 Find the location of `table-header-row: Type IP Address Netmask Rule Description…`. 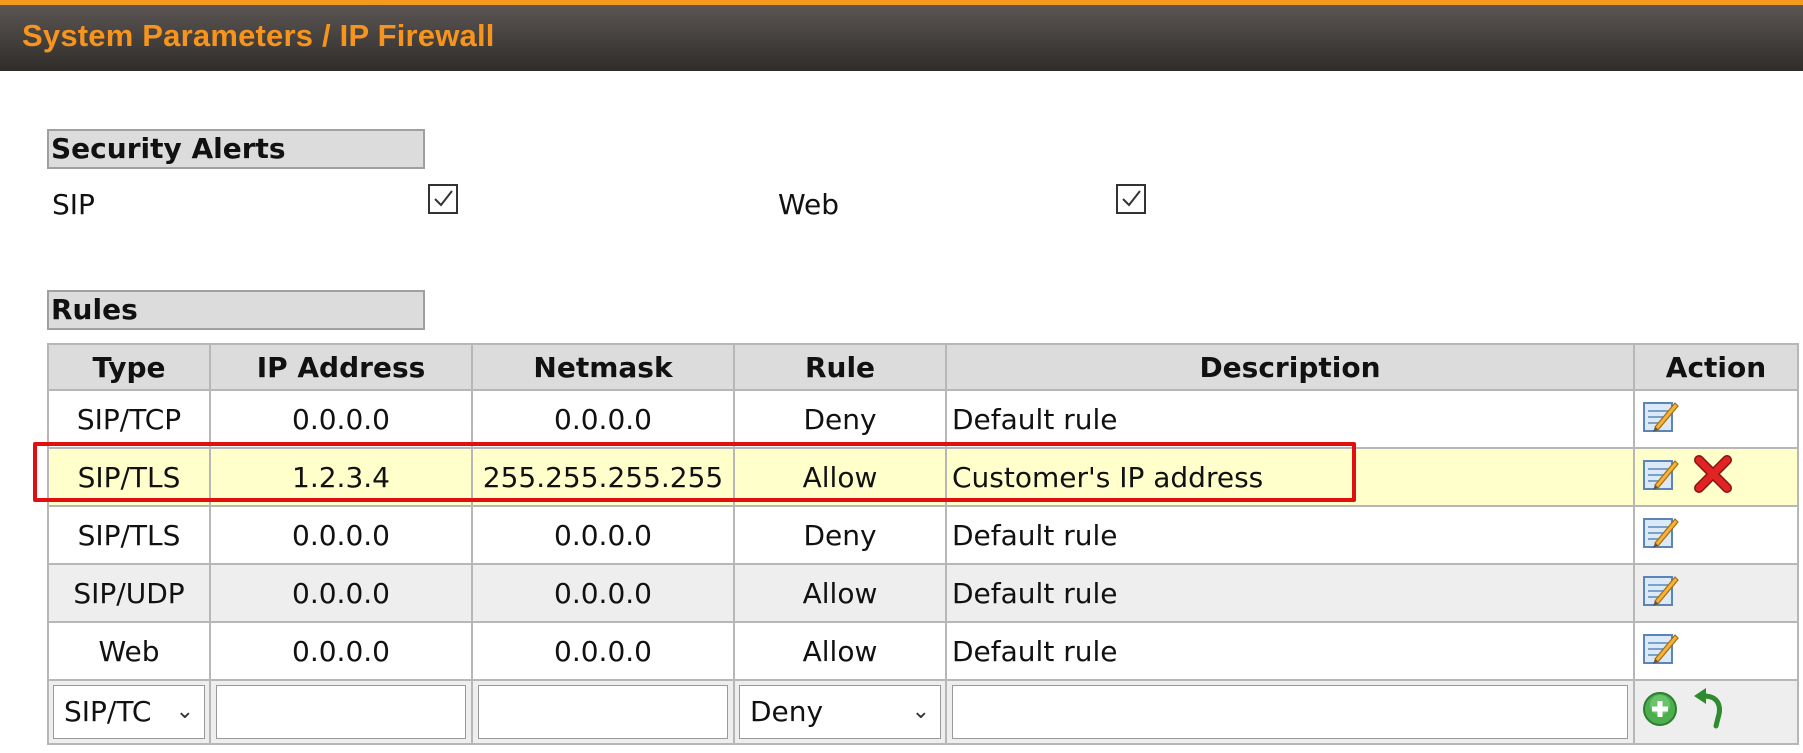

table-header-row: Type IP Address Netmask Rule Description… is located at coordinates (923, 367).